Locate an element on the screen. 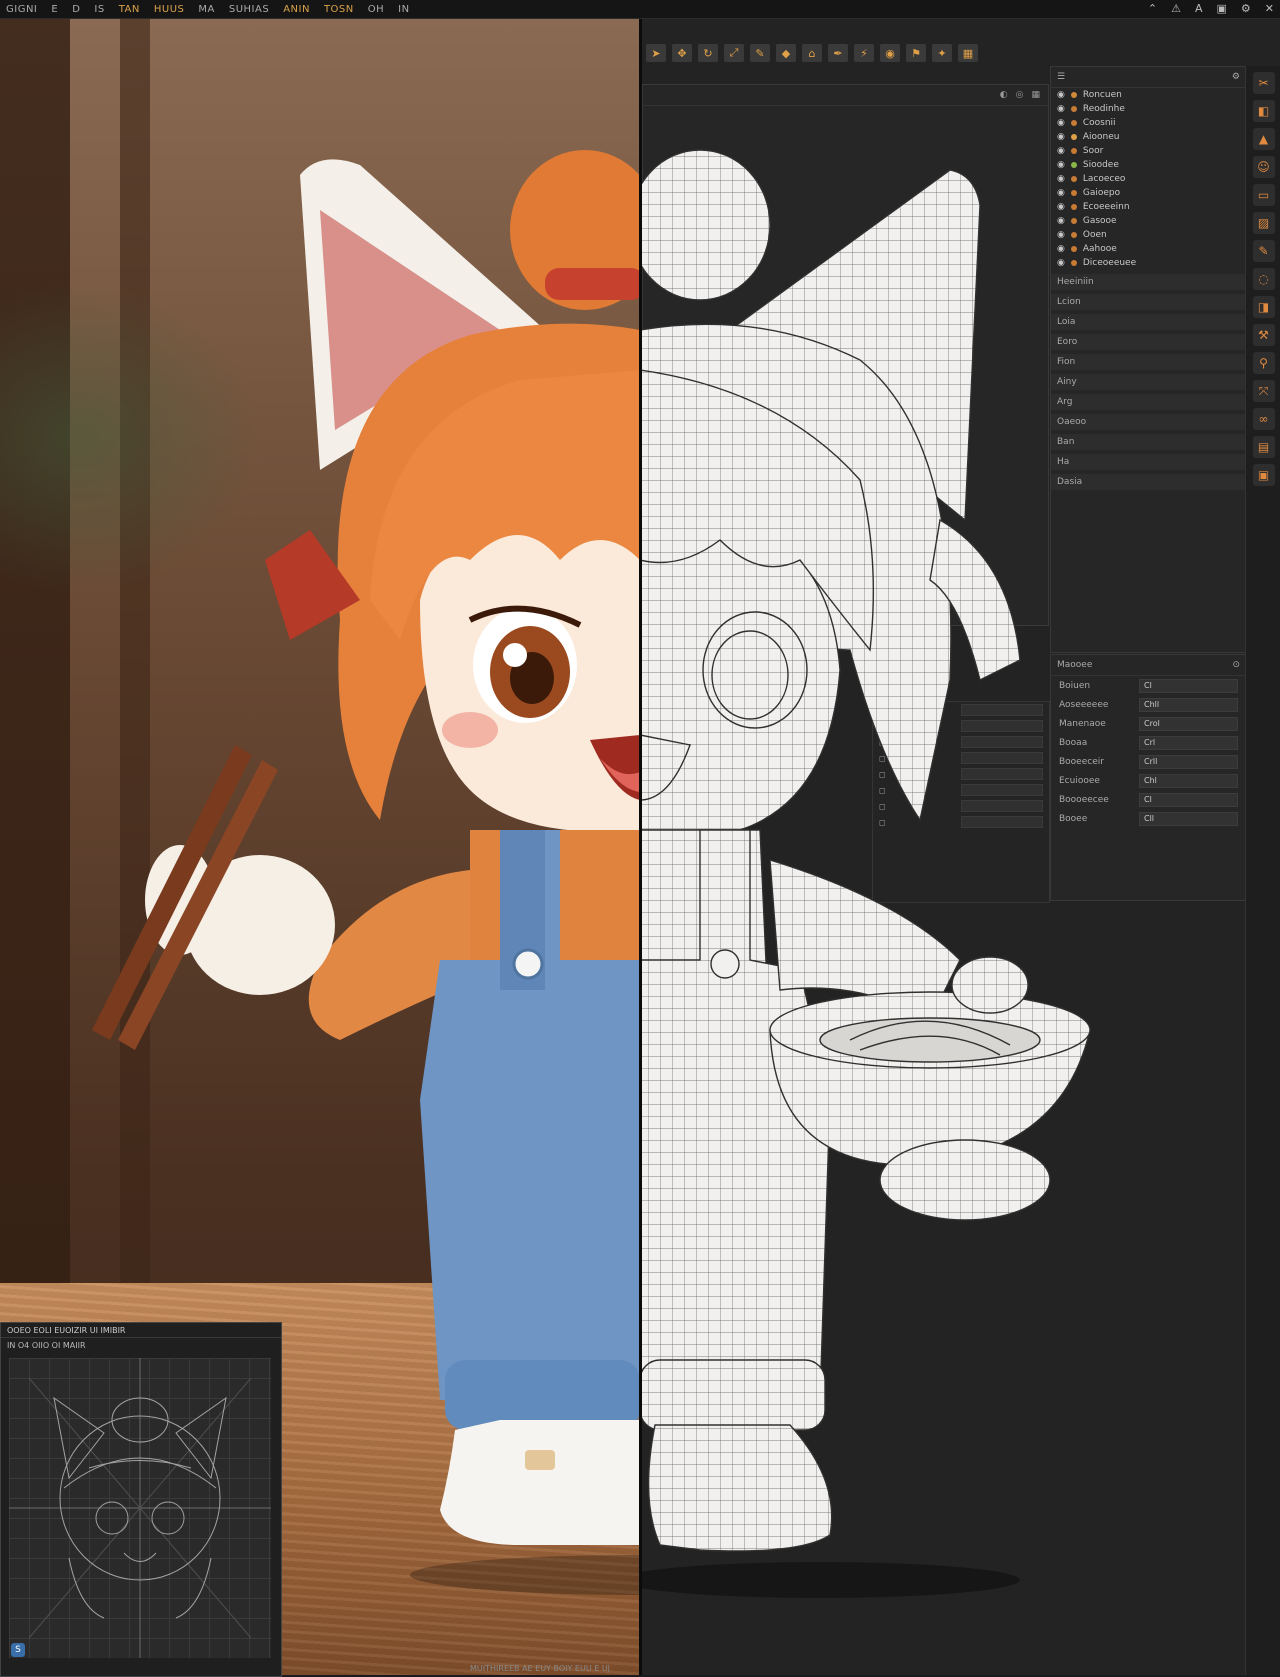 This screenshot has height=1677, width=1280. move-tool-icon: ✥ is located at coordinates (682, 53).